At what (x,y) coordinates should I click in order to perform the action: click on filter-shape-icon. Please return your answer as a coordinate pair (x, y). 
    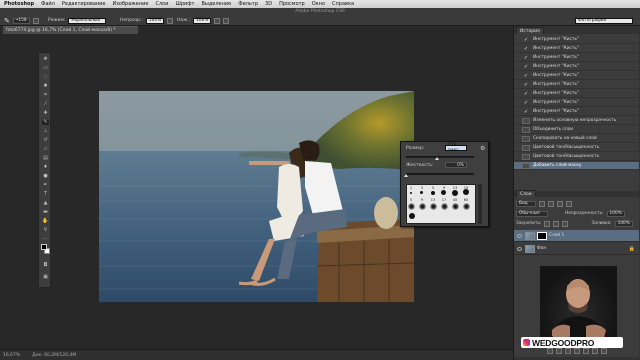
    Looking at the image, I should click on (569, 203).